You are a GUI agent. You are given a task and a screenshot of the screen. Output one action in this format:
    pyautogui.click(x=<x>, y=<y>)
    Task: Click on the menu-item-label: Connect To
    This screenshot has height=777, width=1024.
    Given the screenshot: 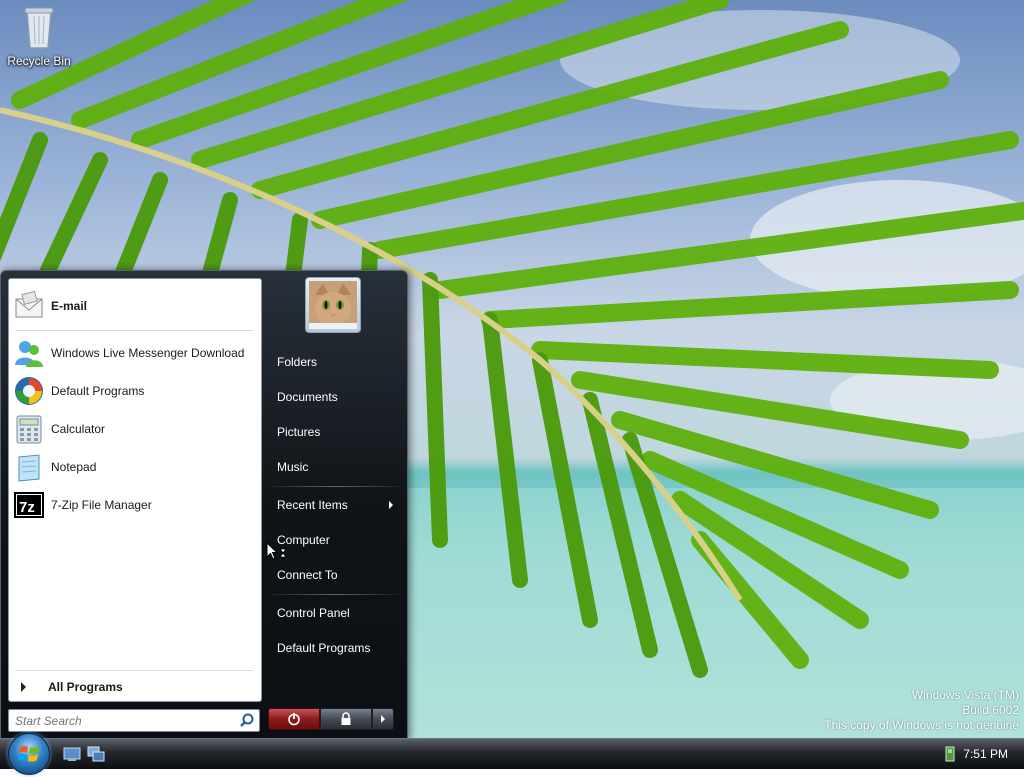 What is the action you would take?
    pyautogui.click(x=307, y=575)
    